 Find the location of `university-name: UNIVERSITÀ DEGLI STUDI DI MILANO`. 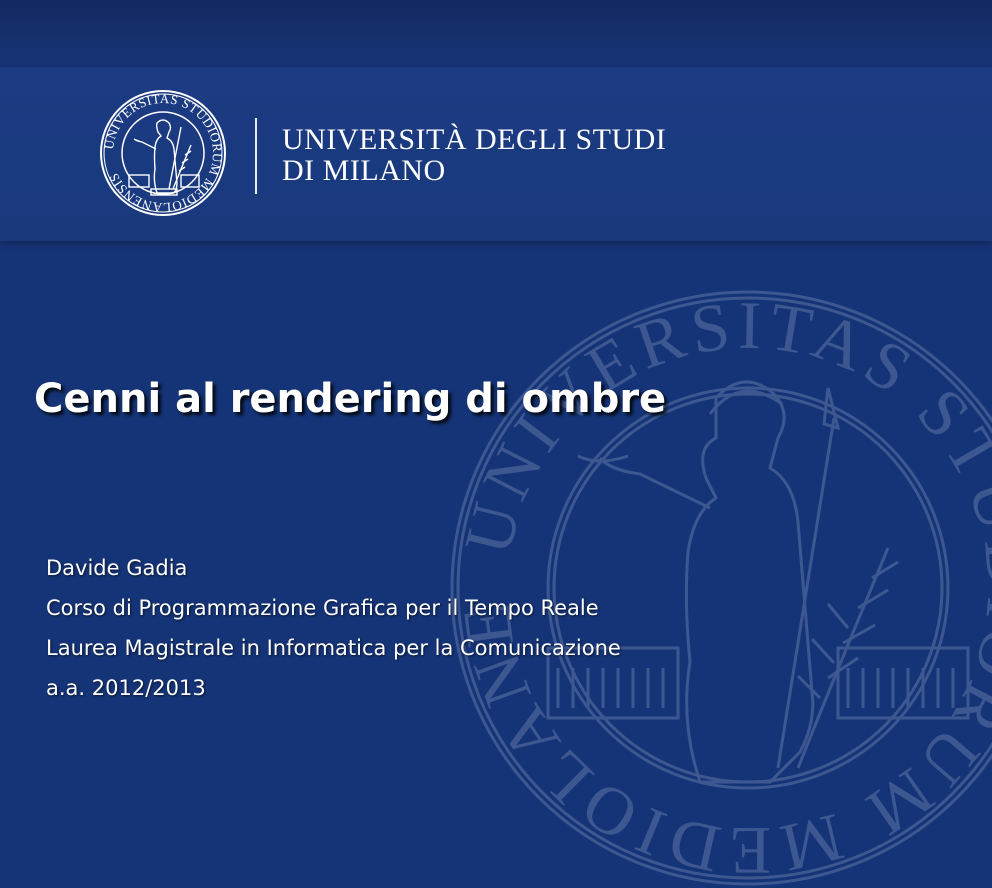

university-name: UNIVERSITÀ DEGLI STUDI DI MILANO is located at coordinates (474, 155).